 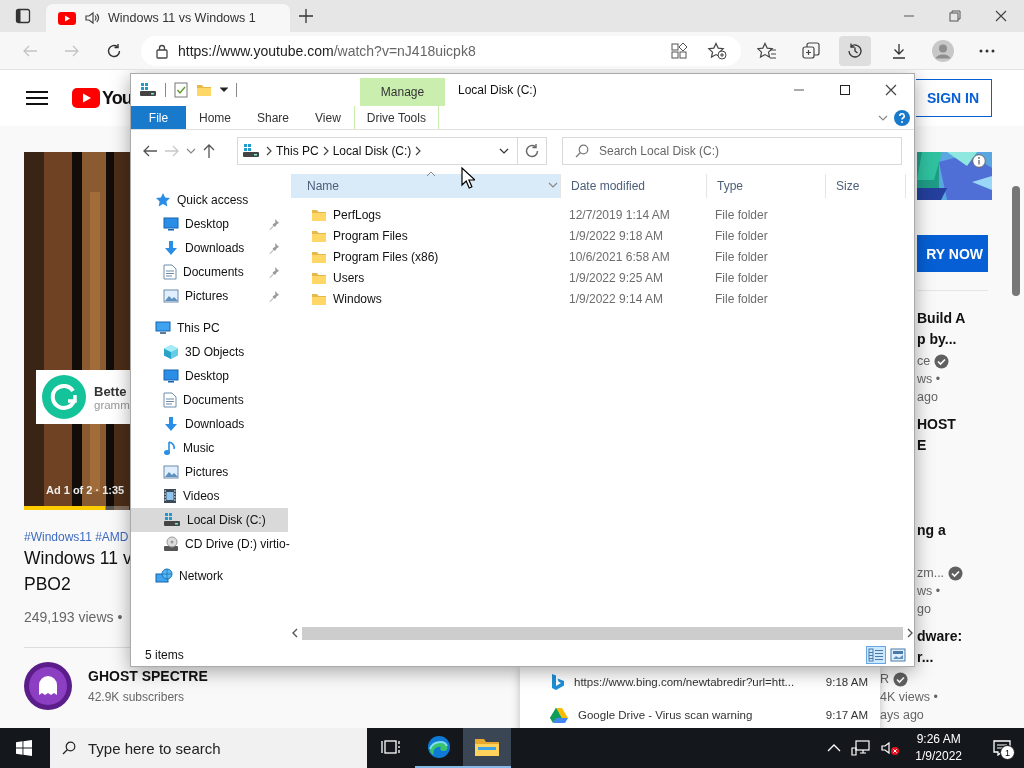 What do you see at coordinates (602, 633) in the screenshot?
I see `scrollbar` at bounding box center [602, 633].